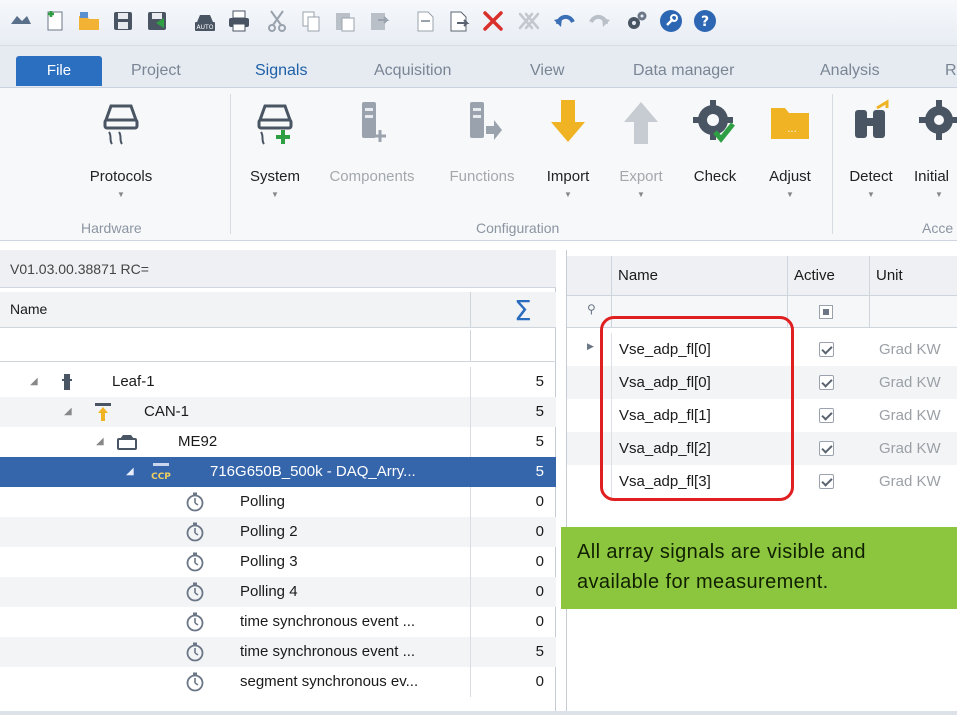  What do you see at coordinates (938, 120) in the screenshot?
I see `gear-icon` at bounding box center [938, 120].